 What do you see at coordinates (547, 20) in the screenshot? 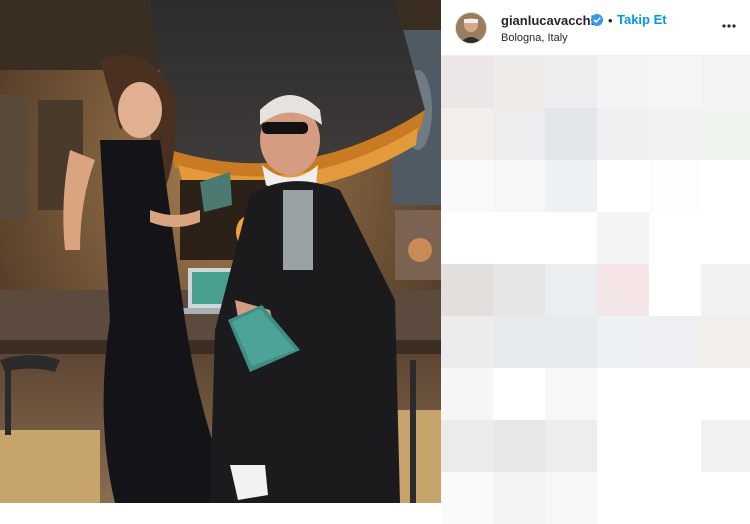
I see `username-link: gianlucavacchi` at bounding box center [547, 20].